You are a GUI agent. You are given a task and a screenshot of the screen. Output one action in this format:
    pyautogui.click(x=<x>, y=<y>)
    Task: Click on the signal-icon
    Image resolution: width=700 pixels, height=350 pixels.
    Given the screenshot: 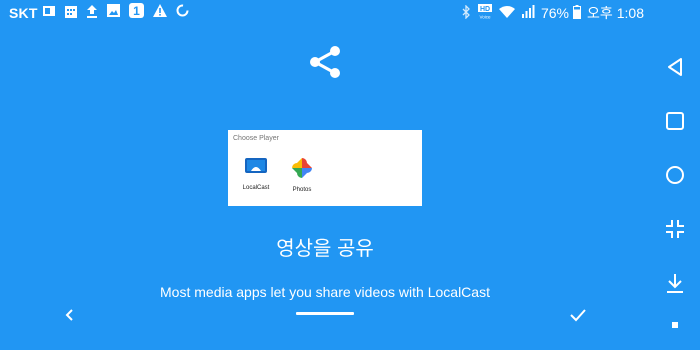 What is the action you would take?
    pyautogui.click(x=528, y=13)
    